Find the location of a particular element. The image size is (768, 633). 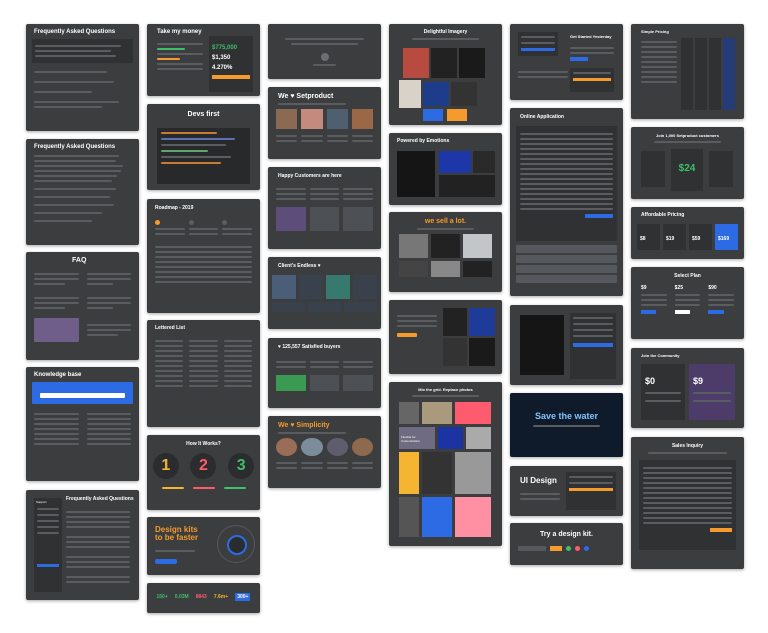

lettered-list-card: Lettered List is located at coordinates (203, 373).